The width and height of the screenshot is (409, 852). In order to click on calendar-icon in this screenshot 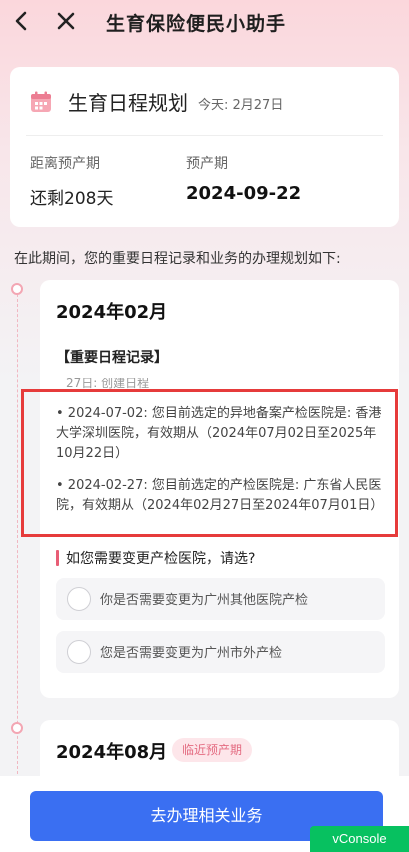, I will do `click(41, 101)`.